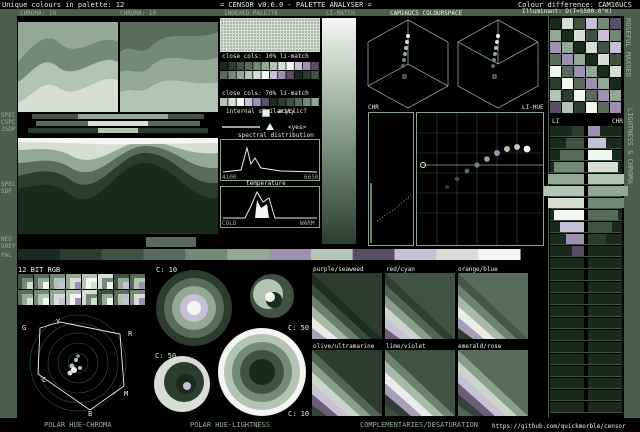 Image resolution: width=640 pixels, height=432 pixels. What do you see at coordinates (252, 127) in the screenshot?
I see `similarity-slider` at bounding box center [252, 127].